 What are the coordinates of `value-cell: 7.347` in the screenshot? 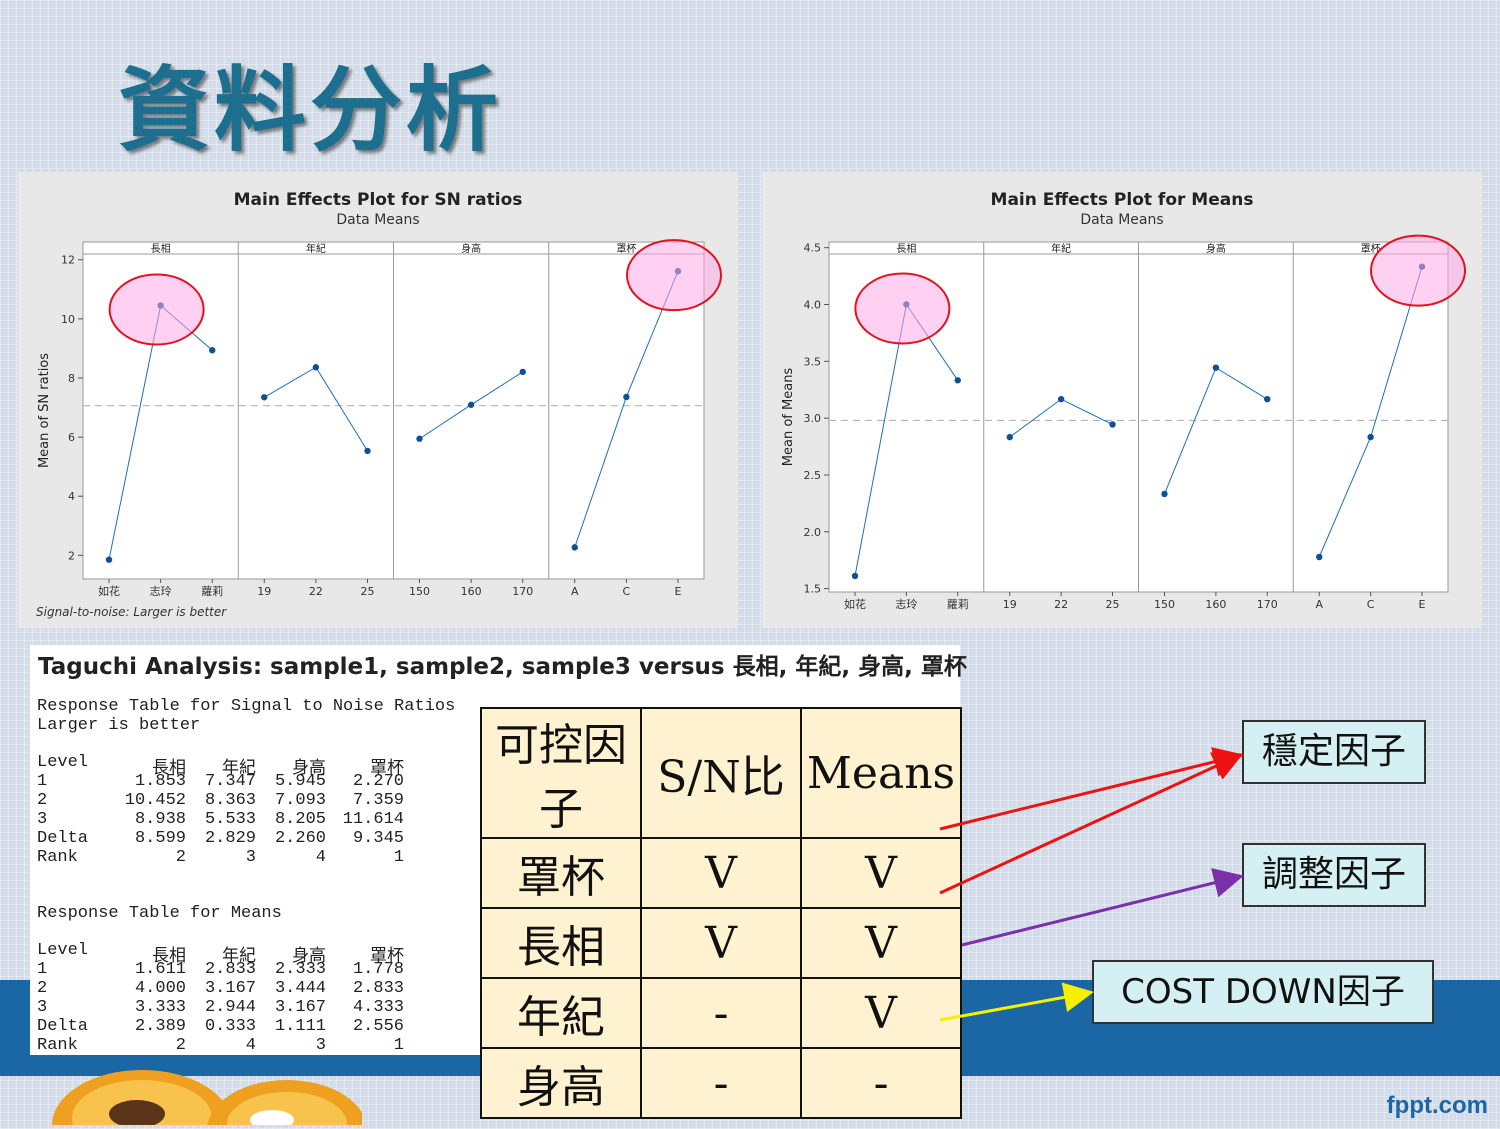 It's located at (230, 781).